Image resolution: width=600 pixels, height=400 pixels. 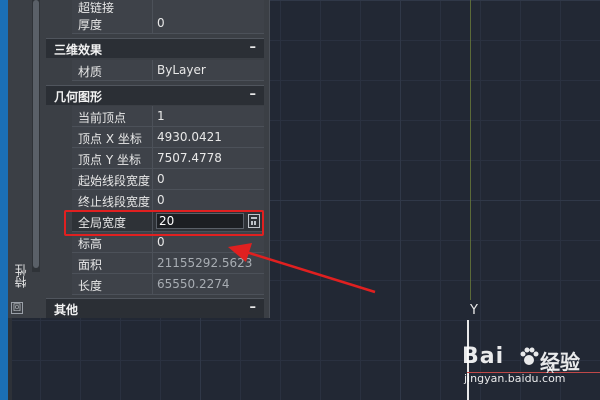 I want to click on watermark-url: jingyan.baidu.com, so click(x=515, y=378).